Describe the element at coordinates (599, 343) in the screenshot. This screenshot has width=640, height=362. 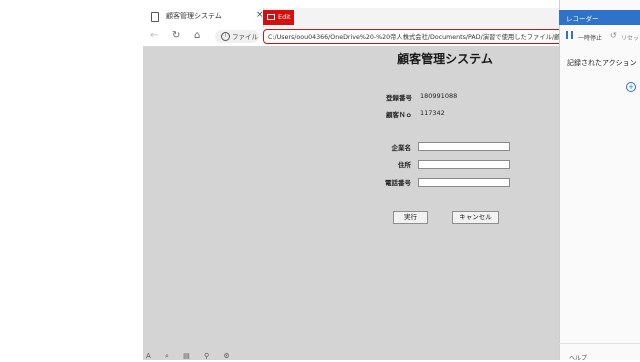
I see `panel-divider` at that location.